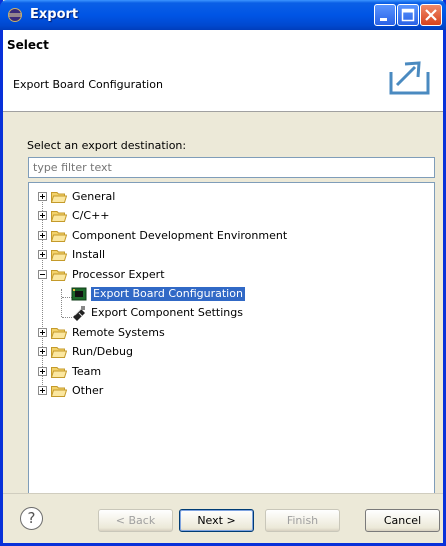 Image resolution: width=446 pixels, height=546 pixels. What do you see at coordinates (216, 520) in the screenshot?
I see `next-button: Next >` at bounding box center [216, 520].